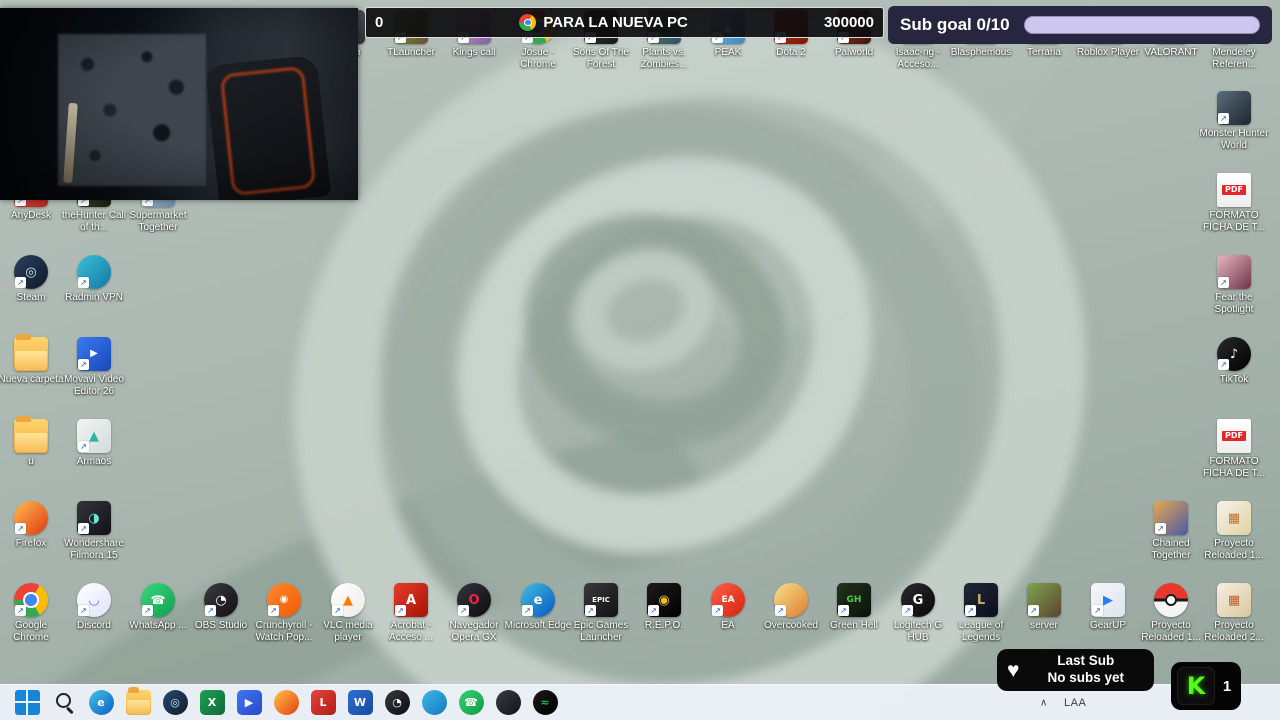 This screenshot has width=1280, height=720. I want to click on taskbar-app-app-dark, so click(508, 703).